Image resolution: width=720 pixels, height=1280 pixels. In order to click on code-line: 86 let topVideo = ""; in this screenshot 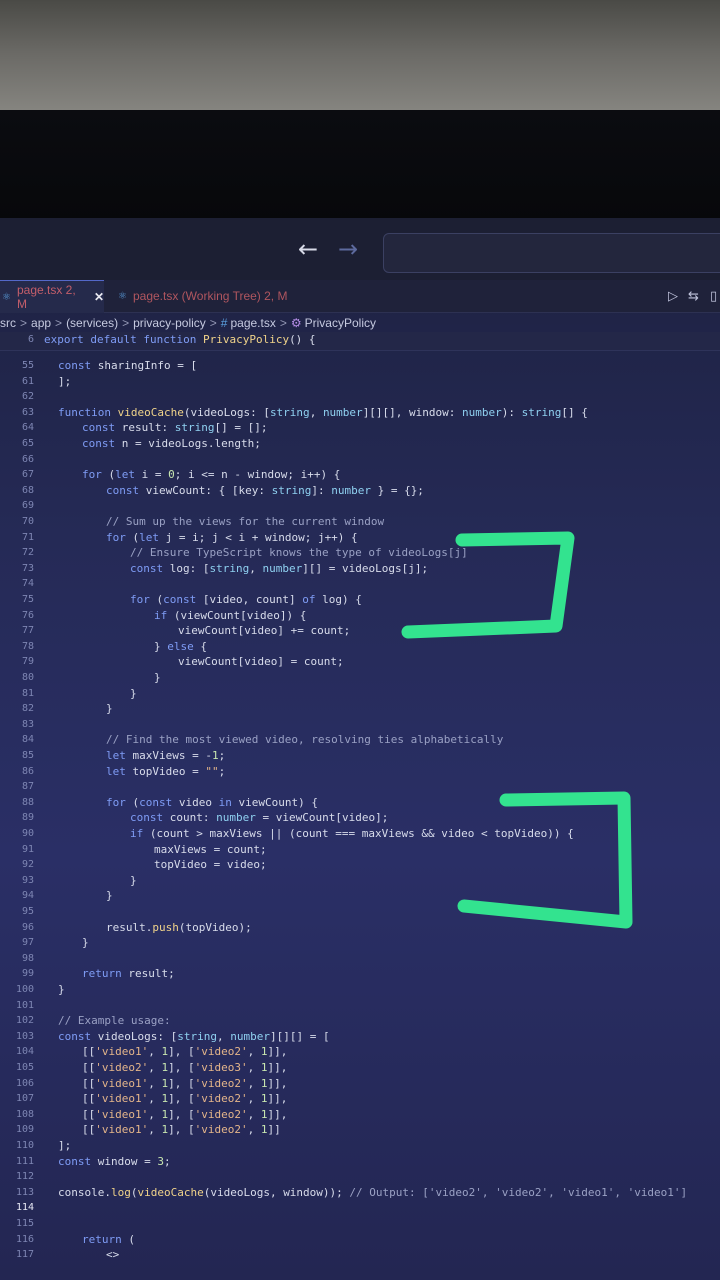, I will do `click(360, 772)`.